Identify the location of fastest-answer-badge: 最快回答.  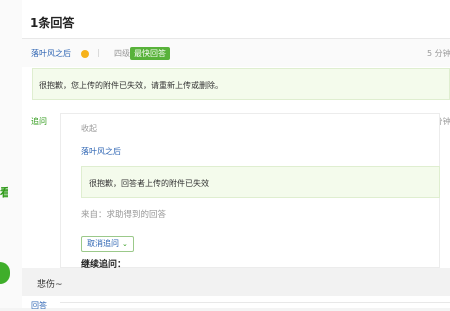
(150, 53).